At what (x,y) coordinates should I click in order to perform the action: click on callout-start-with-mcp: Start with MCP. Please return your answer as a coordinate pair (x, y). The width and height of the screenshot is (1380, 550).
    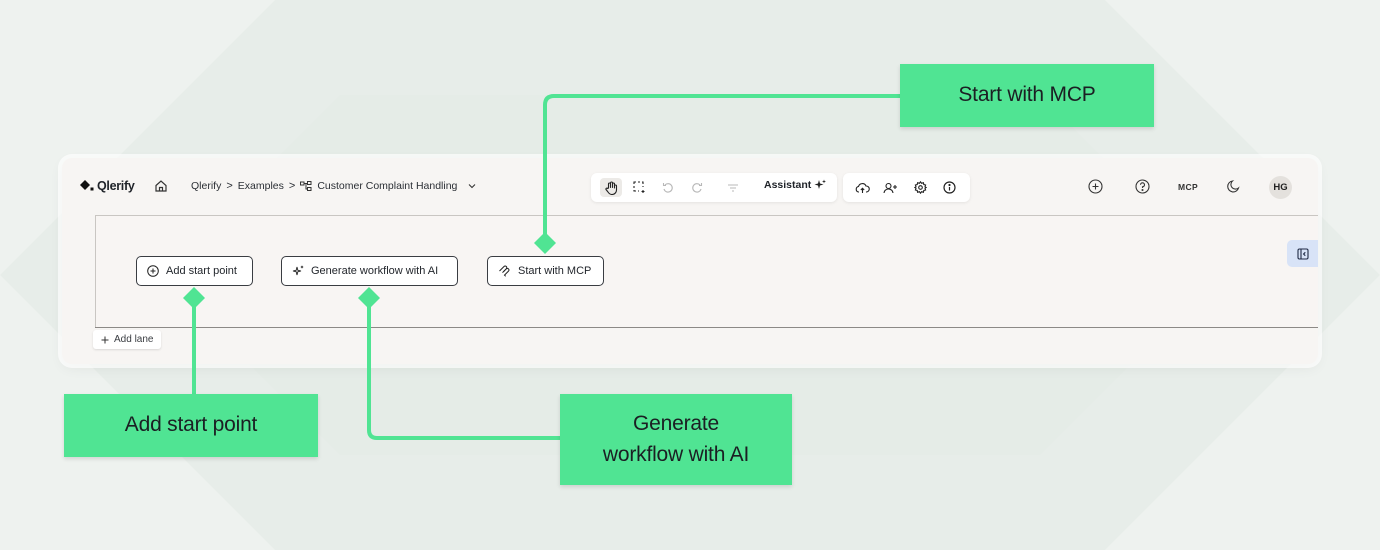
    Looking at the image, I should click on (1027, 95).